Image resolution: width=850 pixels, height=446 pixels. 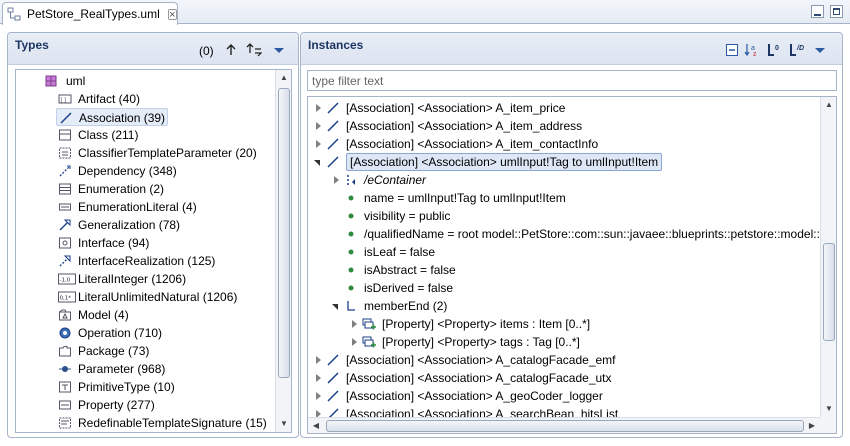 I want to click on types-list-item: 0,1* LiteralUnlimitedNatural (1206), so click(x=166, y=297).